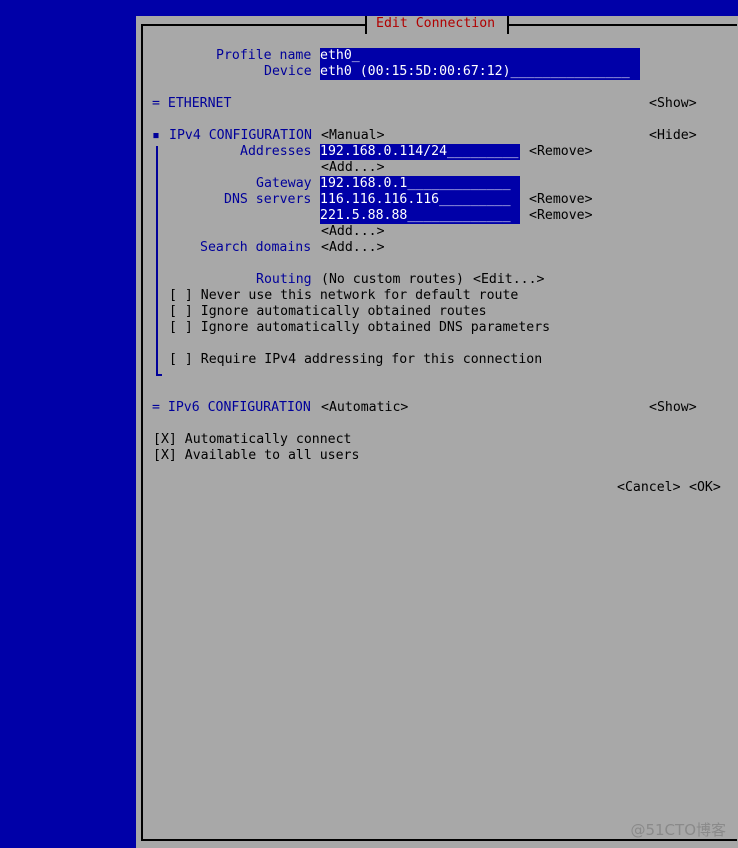  Describe the element at coordinates (420, 216) in the screenshot. I see `dns-server-input: 221.5.88.88_____________` at that location.